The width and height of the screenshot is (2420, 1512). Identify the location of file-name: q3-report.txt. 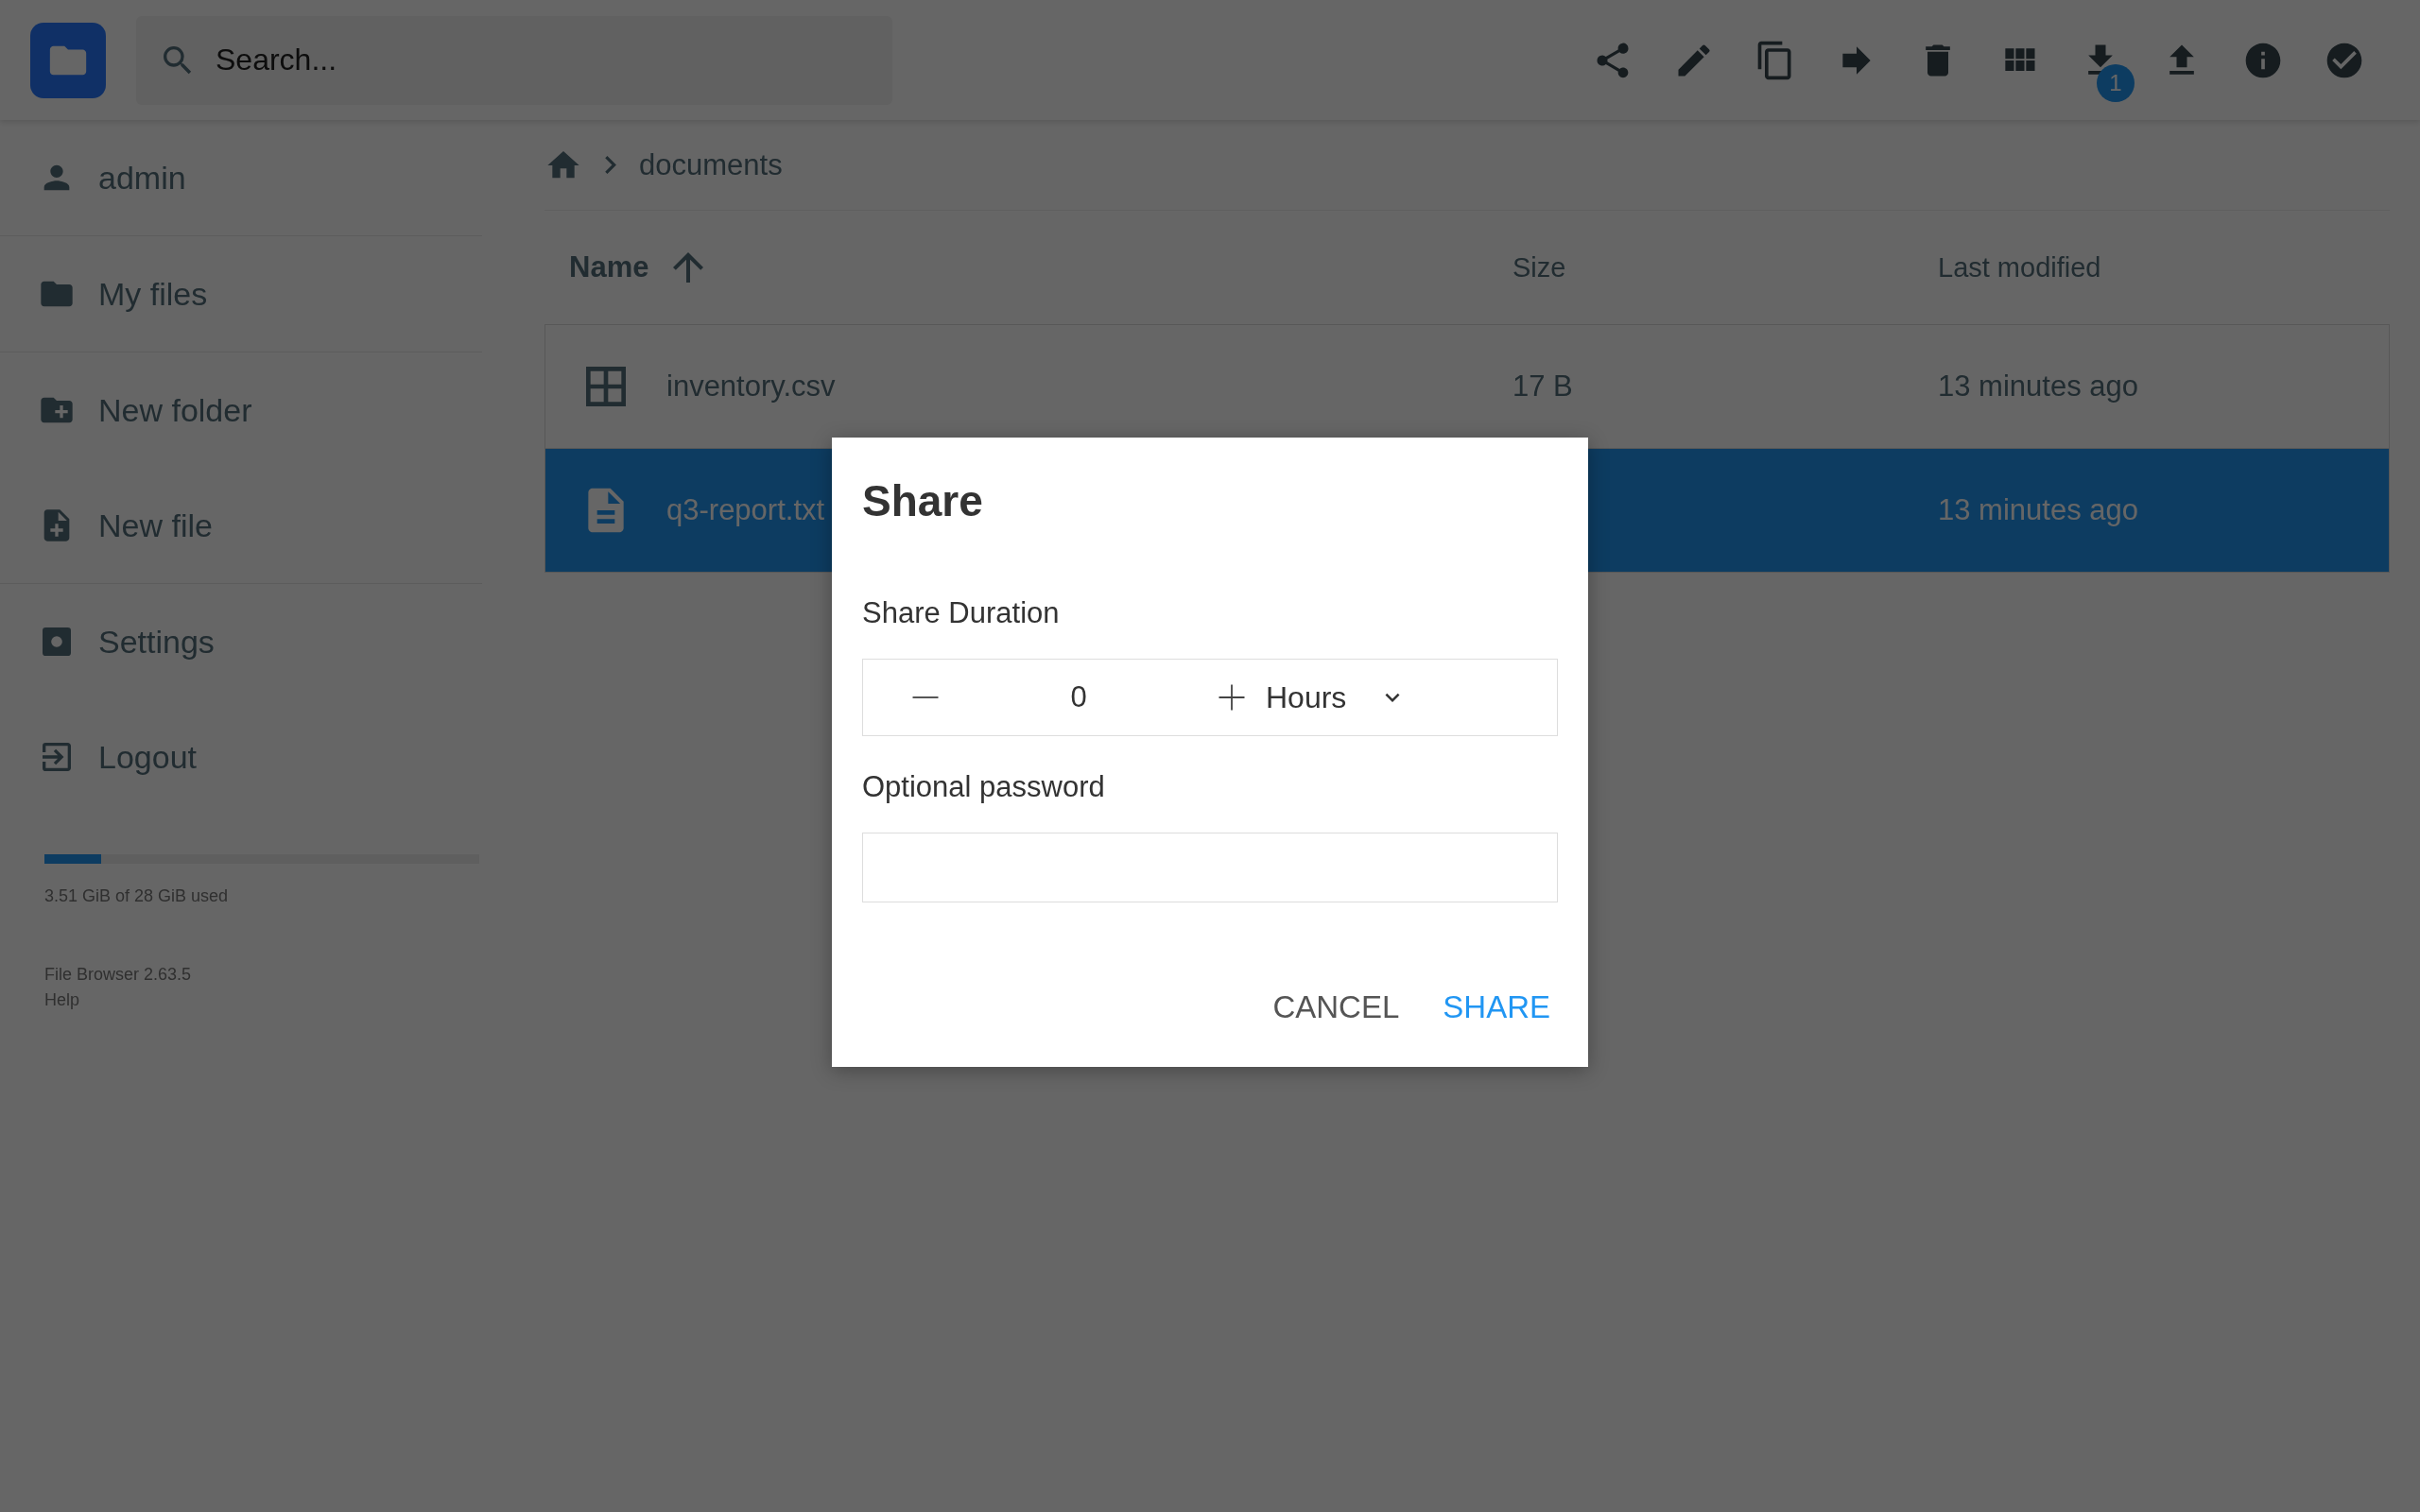
(745, 510).